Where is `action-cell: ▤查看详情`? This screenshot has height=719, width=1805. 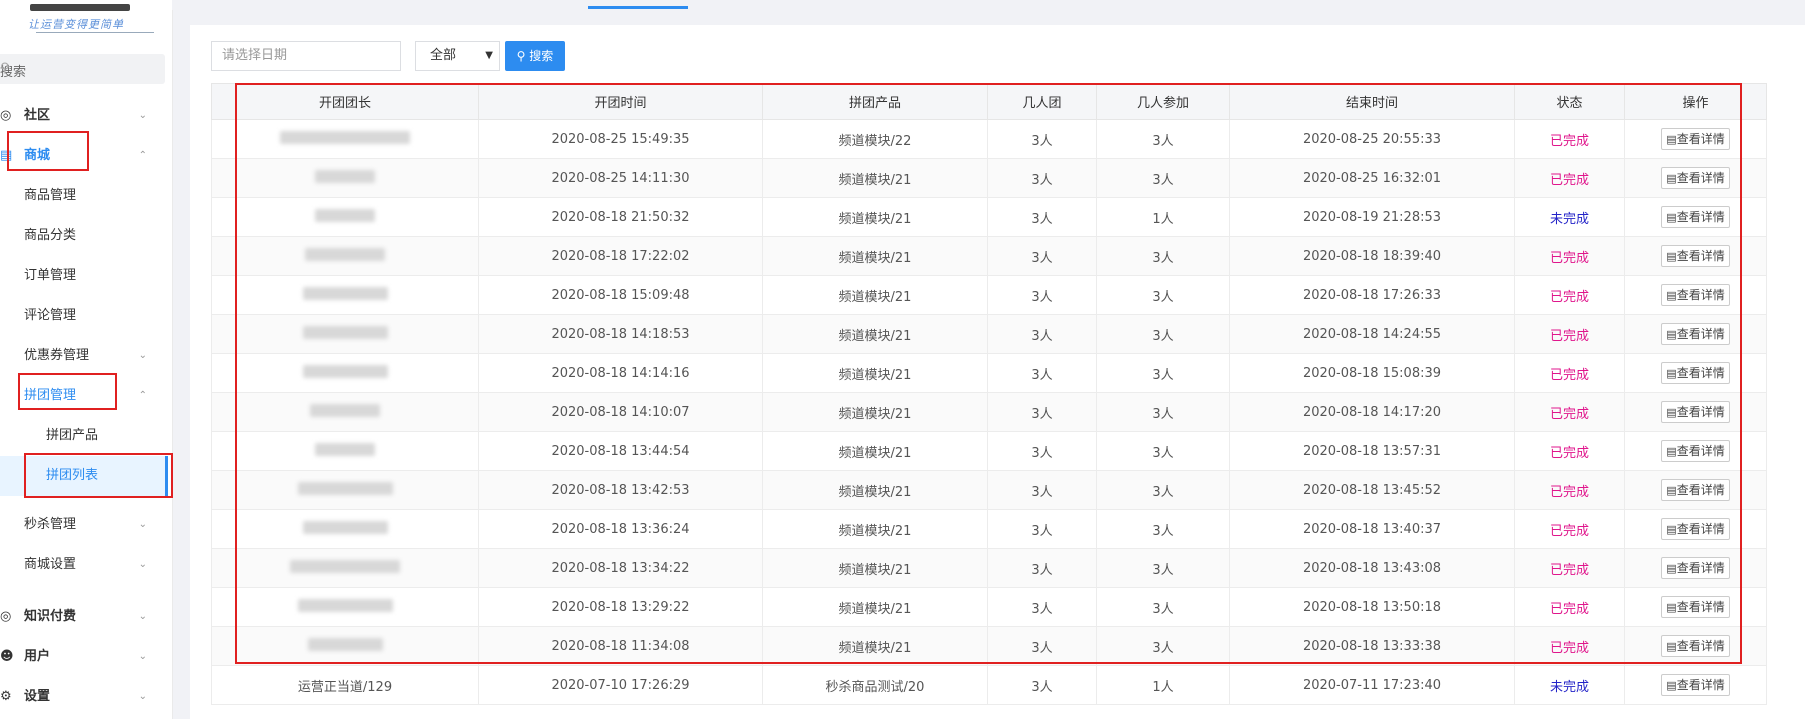
action-cell: ▤查看详情 is located at coordinates (1695, 685).